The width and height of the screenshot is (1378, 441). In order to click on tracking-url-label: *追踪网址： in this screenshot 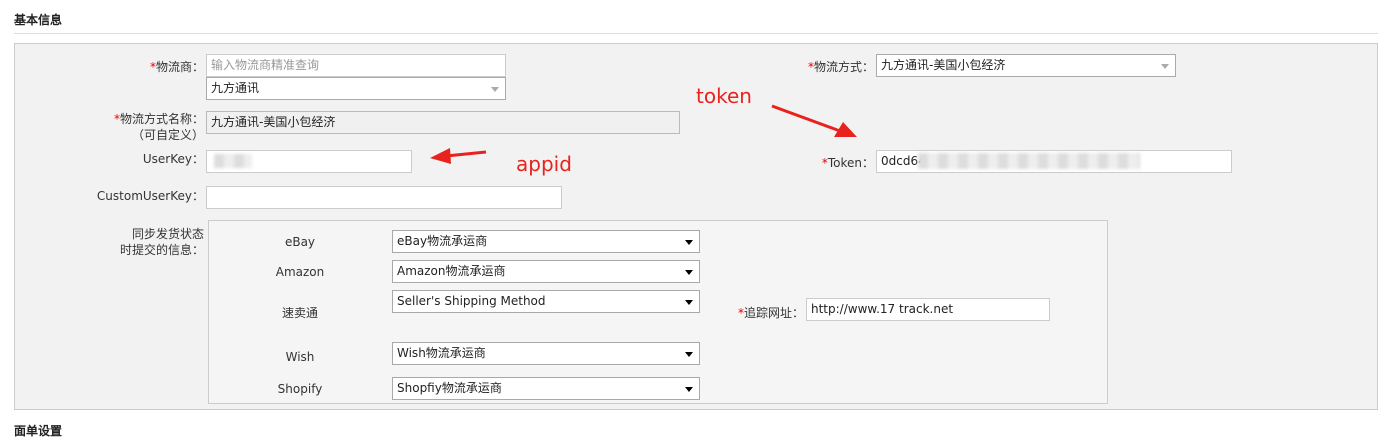, I will do `click(770, 313)`.